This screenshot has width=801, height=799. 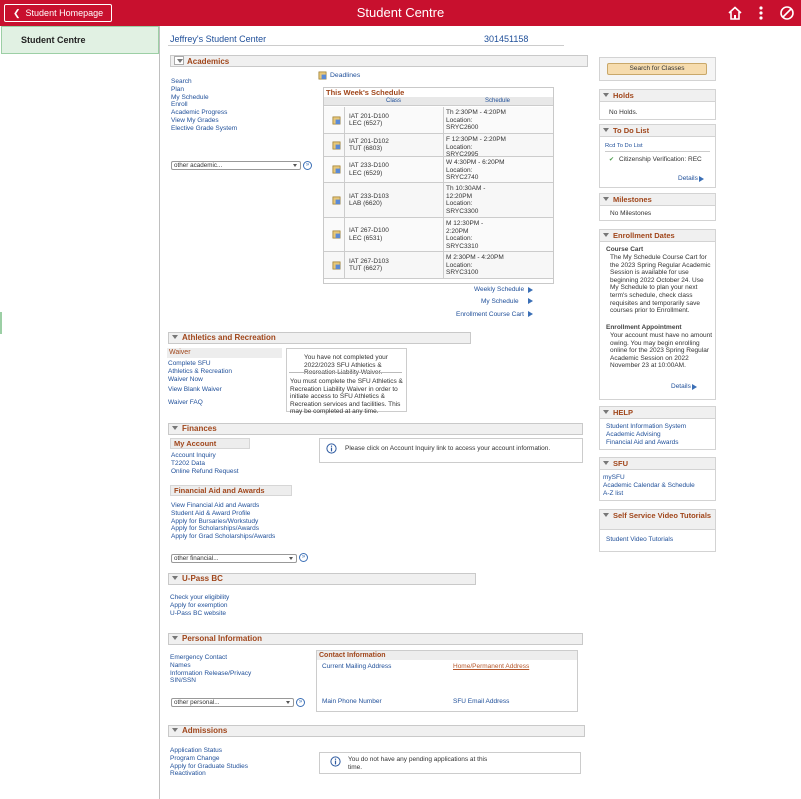 What do you see at coordinates (761, 13) in the screenshot?
I see `more-options-icon` at bounding box center [761, 13].